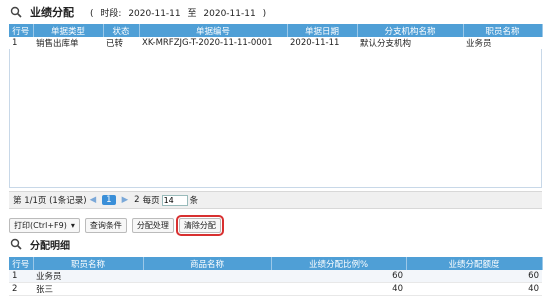 This screenshot has height=300, width=543. Describe the element at coordinates (121, 43) in the screenshot. I see `cell-status: 已转` at that location.